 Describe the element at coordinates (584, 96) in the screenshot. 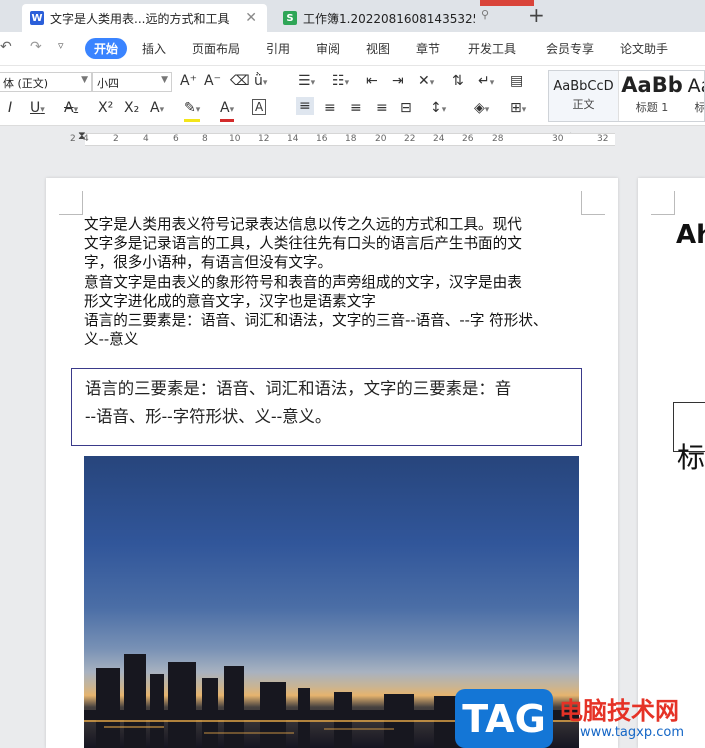

I see `style-normal: AaBbCcD 正文` at that location.